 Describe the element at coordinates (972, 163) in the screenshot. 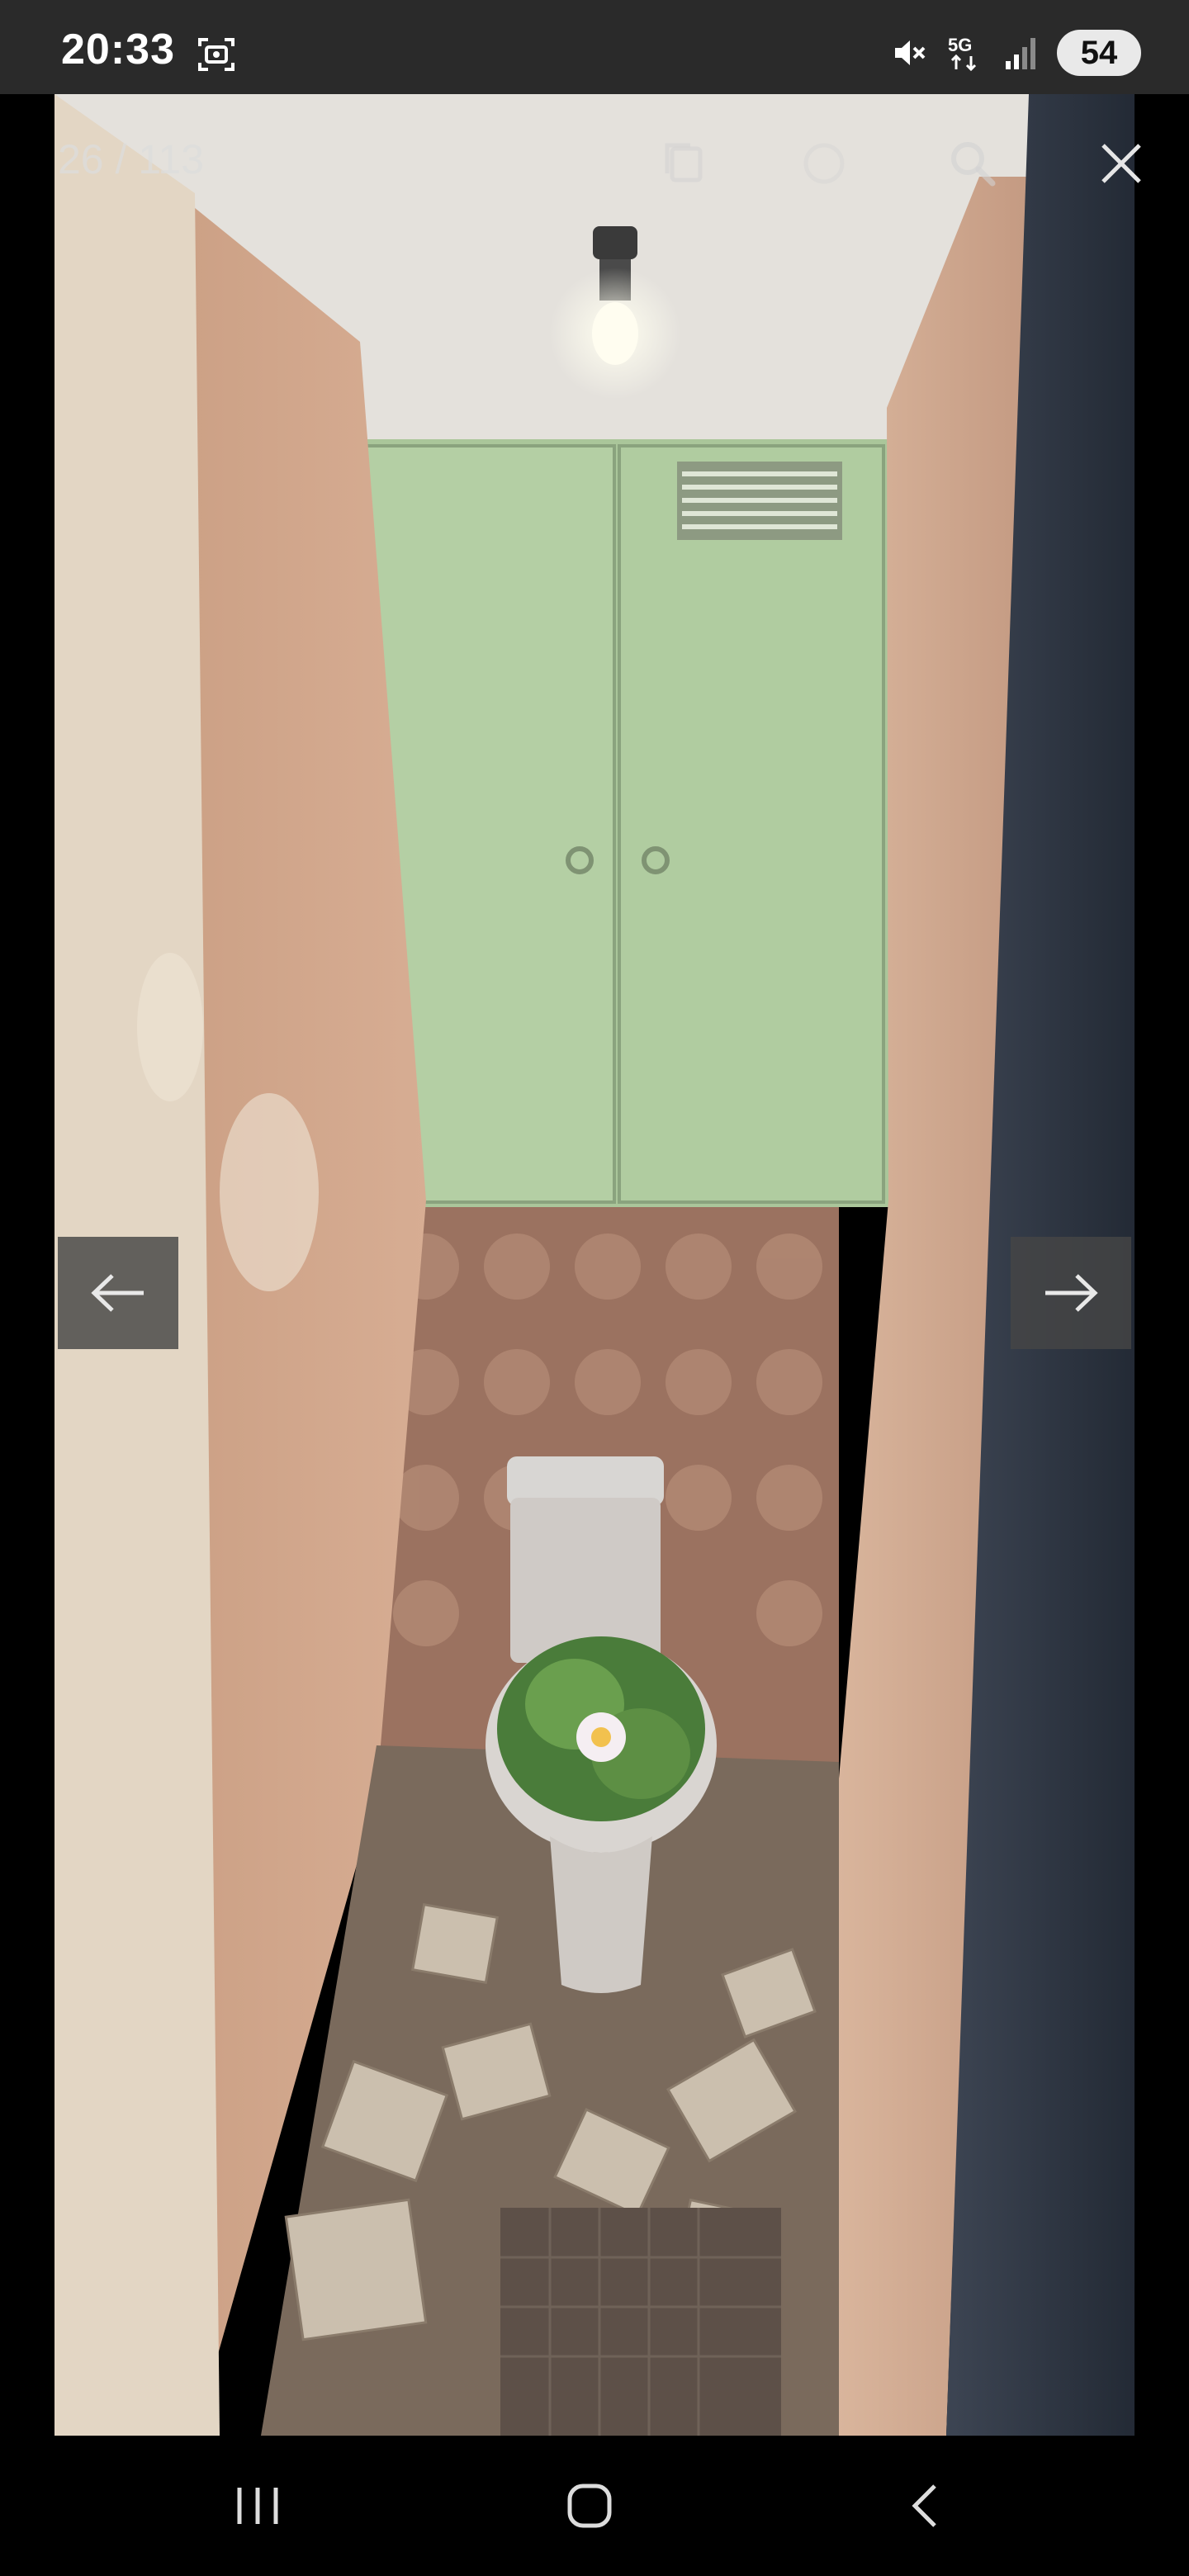

I see `search-icon` at that location.